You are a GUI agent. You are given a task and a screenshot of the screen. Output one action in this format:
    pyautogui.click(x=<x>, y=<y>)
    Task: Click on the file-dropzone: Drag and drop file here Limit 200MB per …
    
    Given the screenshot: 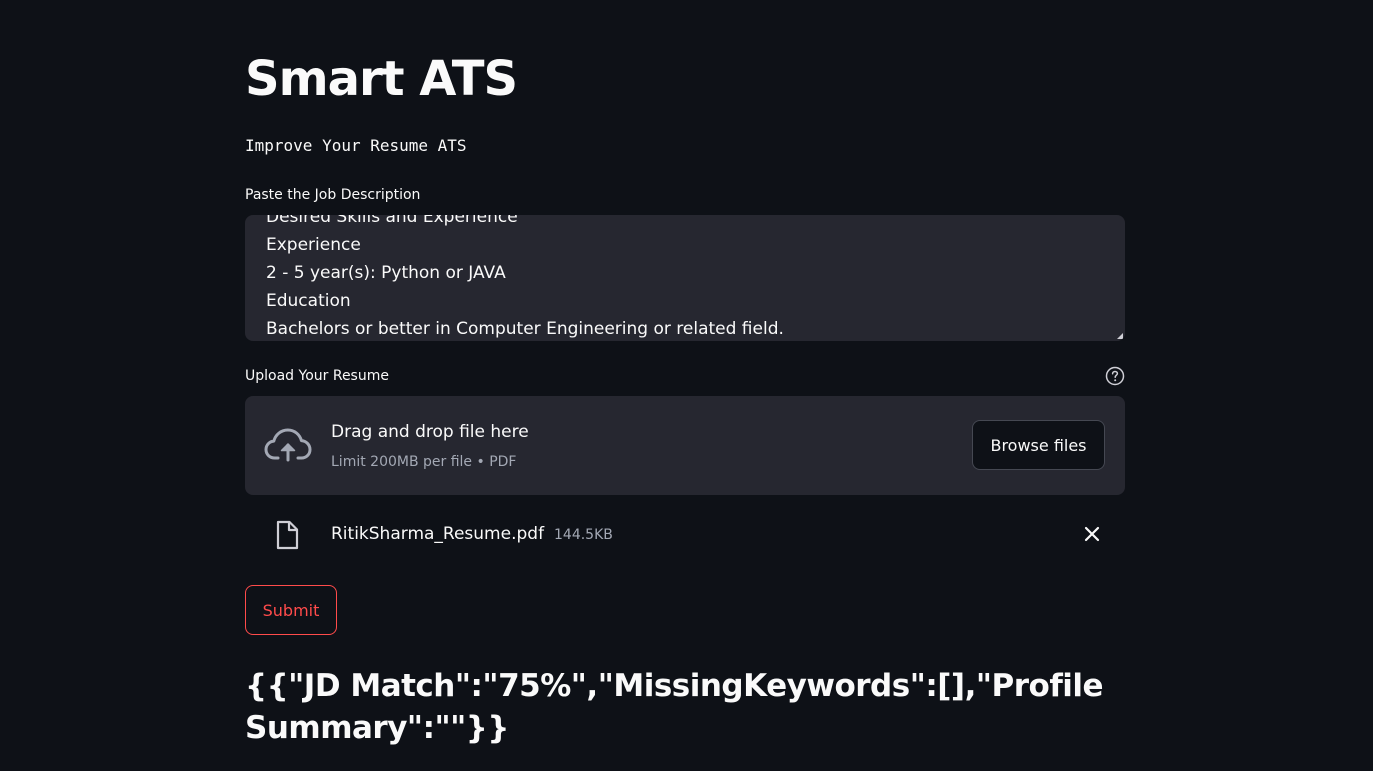 What is the action you would take?
    pyautogui.click(x=685, y=445)
    